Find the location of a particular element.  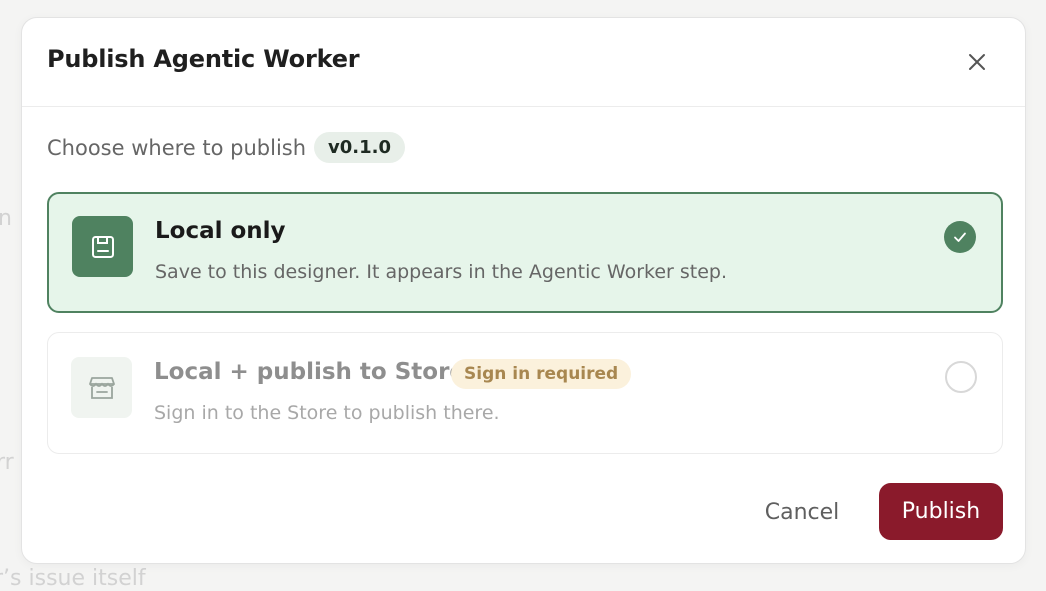

store-icon is located at coordinates (101, 387).